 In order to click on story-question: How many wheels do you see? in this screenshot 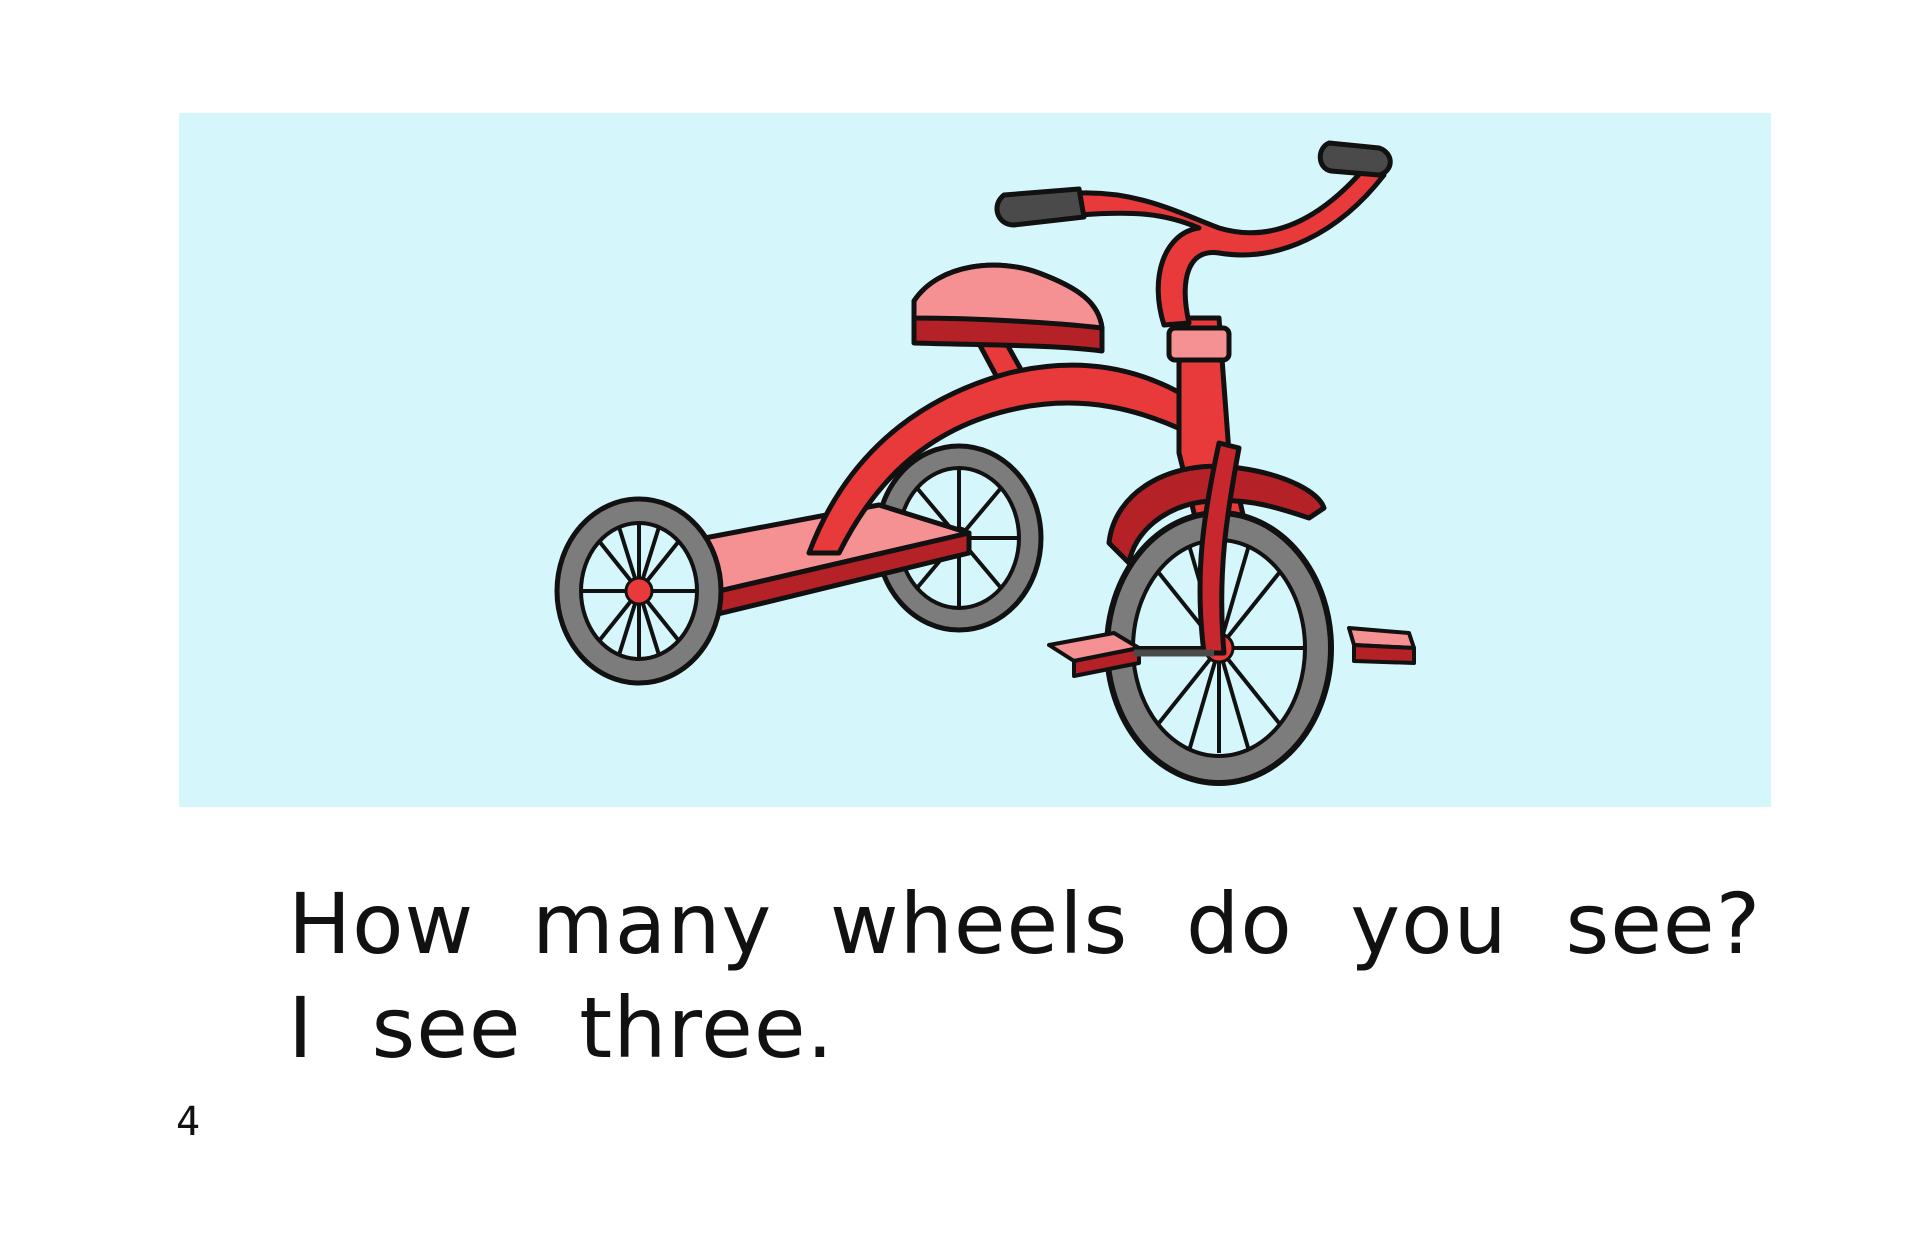, I will do `click(1025, 924)`.